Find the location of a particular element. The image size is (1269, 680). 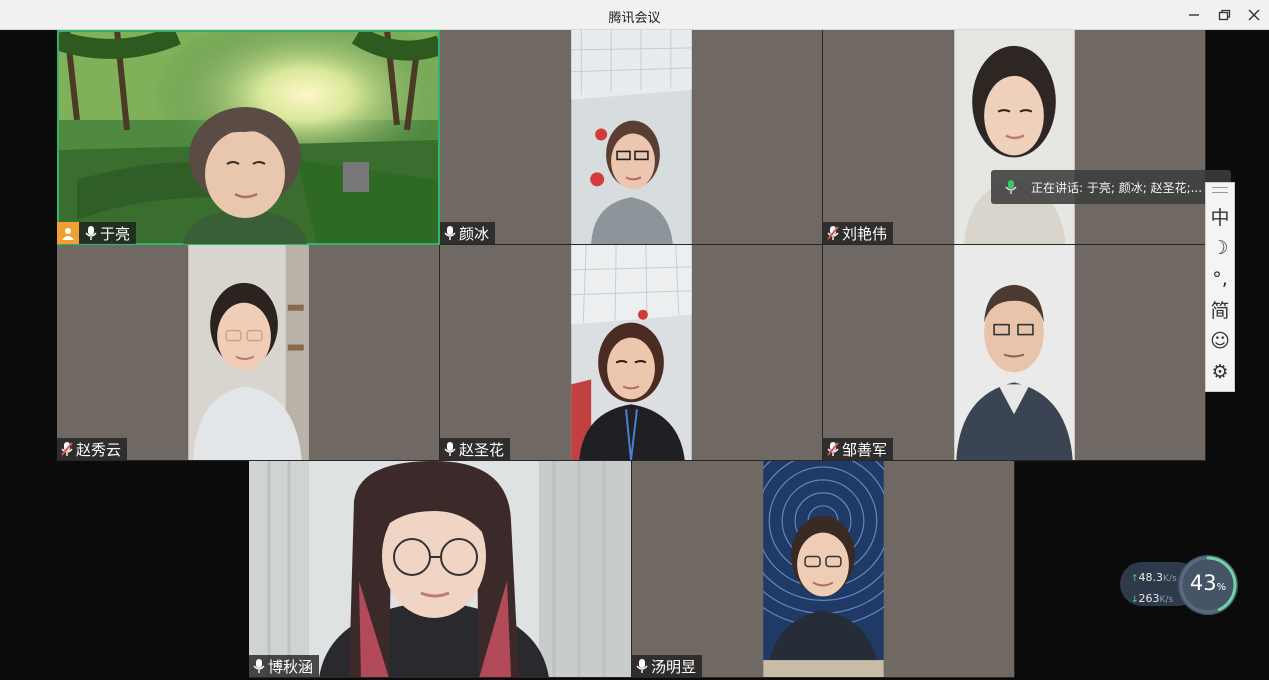

name-label-yanbing: 颜冰 is located at coordinates (468, 233).